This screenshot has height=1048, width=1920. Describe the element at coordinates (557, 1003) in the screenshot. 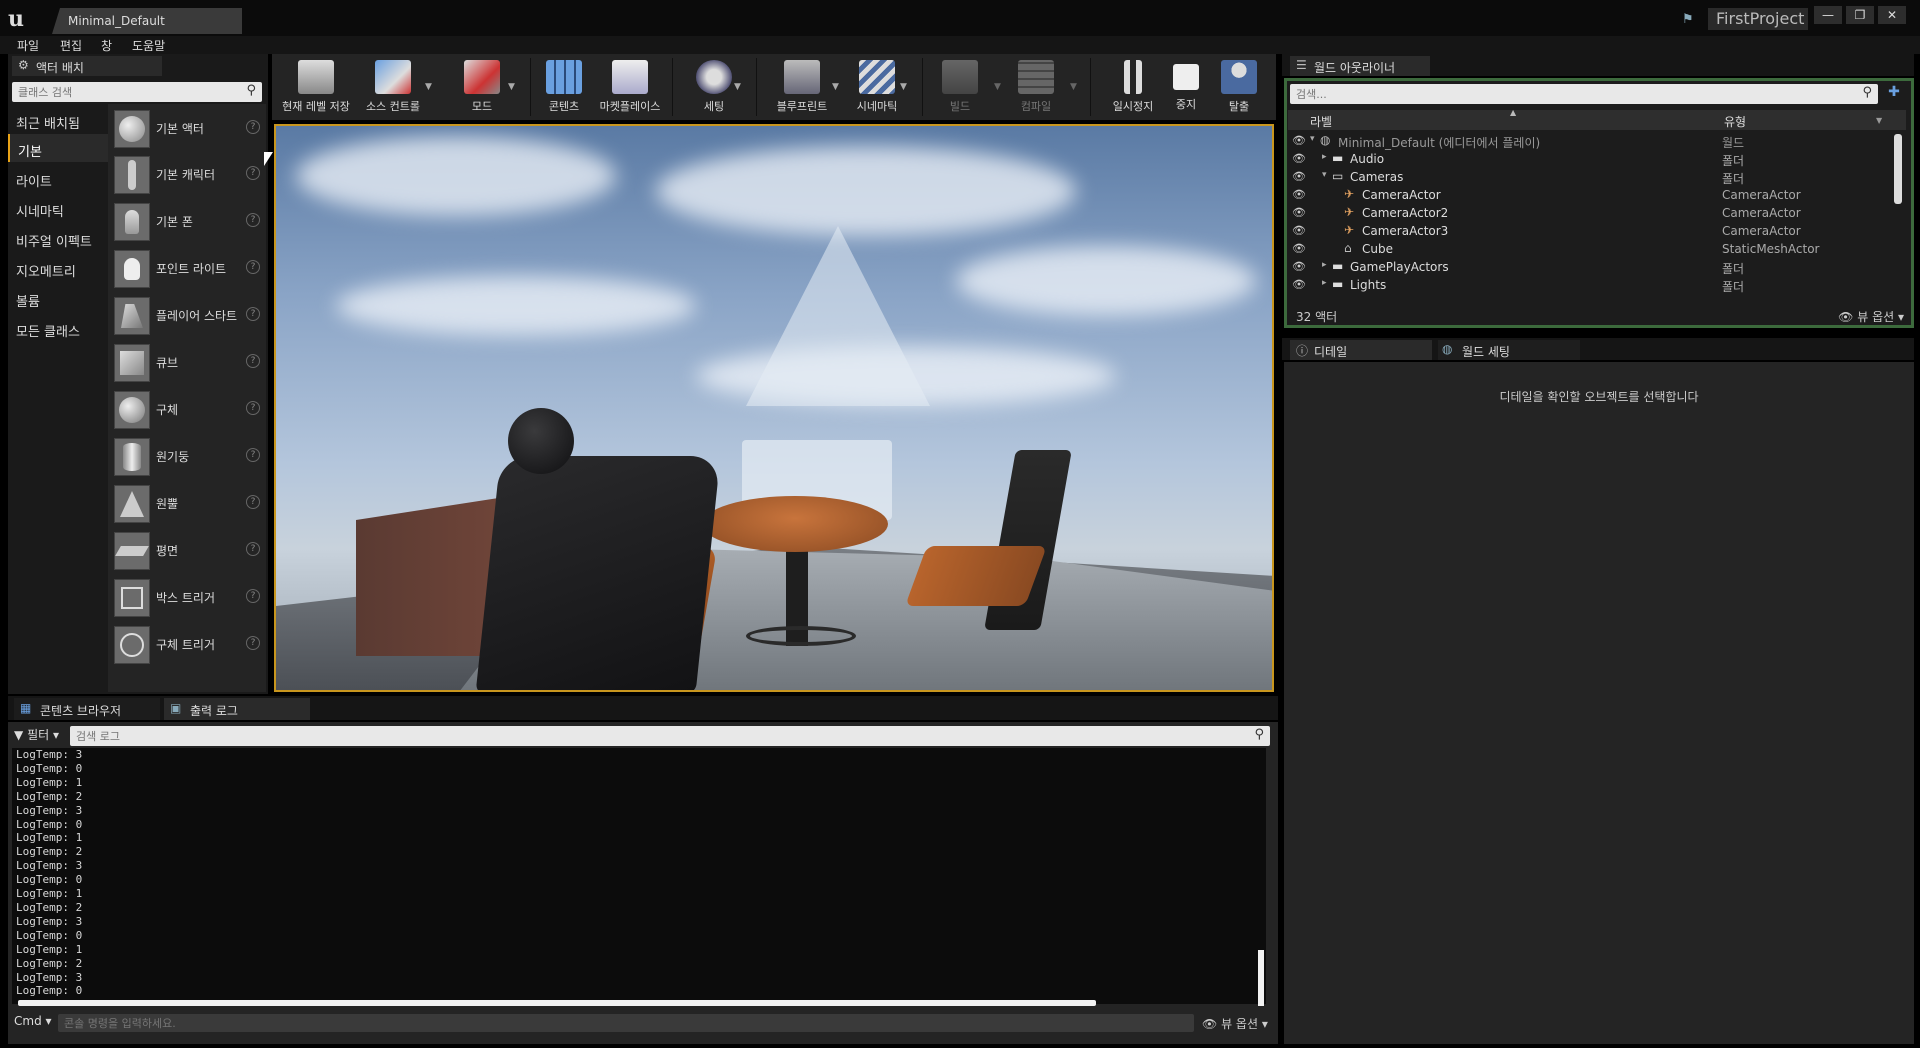

I see `log-horizontal-scrollbar` at that location.